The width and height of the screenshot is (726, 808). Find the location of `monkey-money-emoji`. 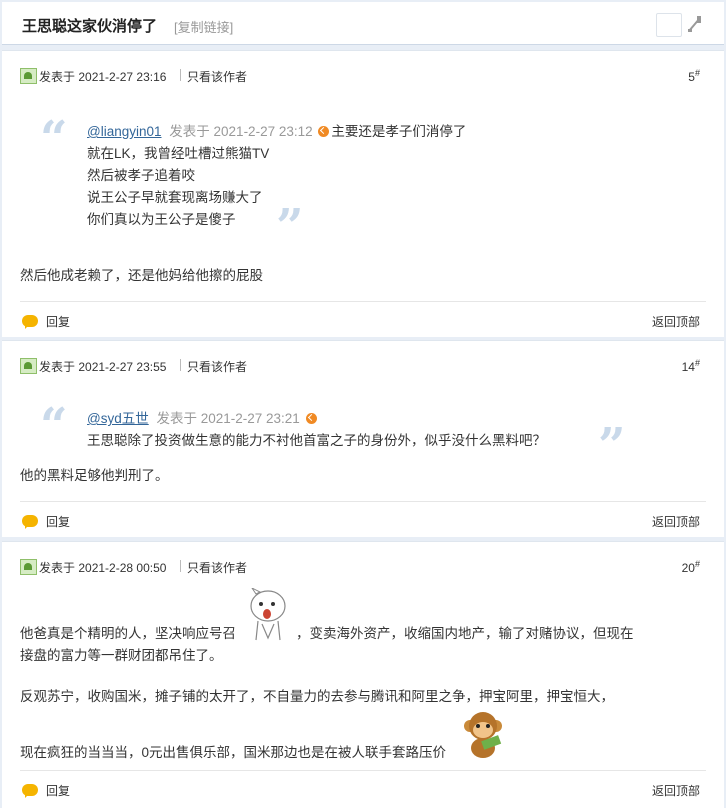

monkey-money-emoji is located at coordinates (483, 735).